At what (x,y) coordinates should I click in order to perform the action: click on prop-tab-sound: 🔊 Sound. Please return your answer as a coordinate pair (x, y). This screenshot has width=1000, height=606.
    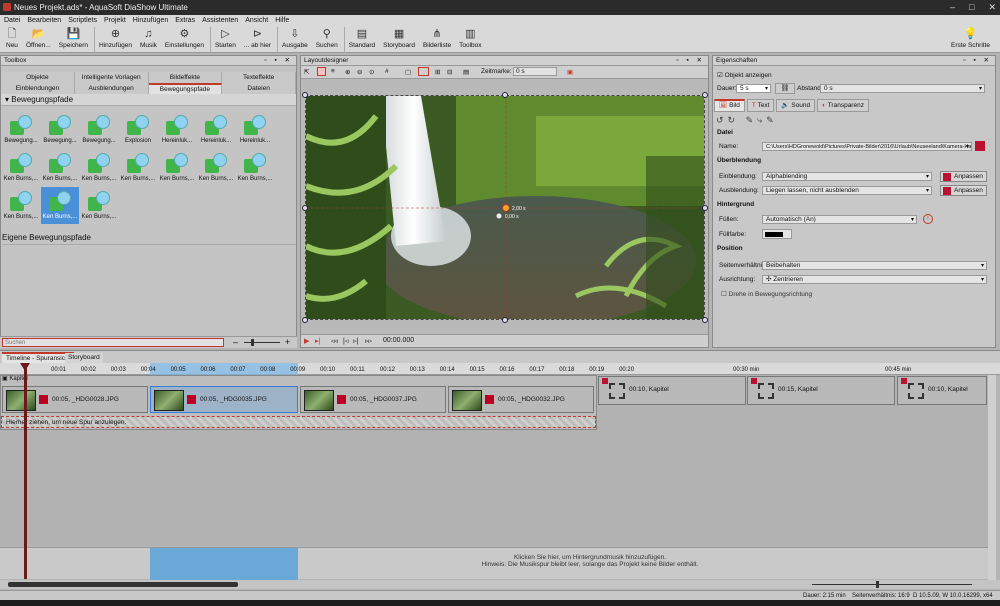
    Looking at the image, I should click on (796, 105).